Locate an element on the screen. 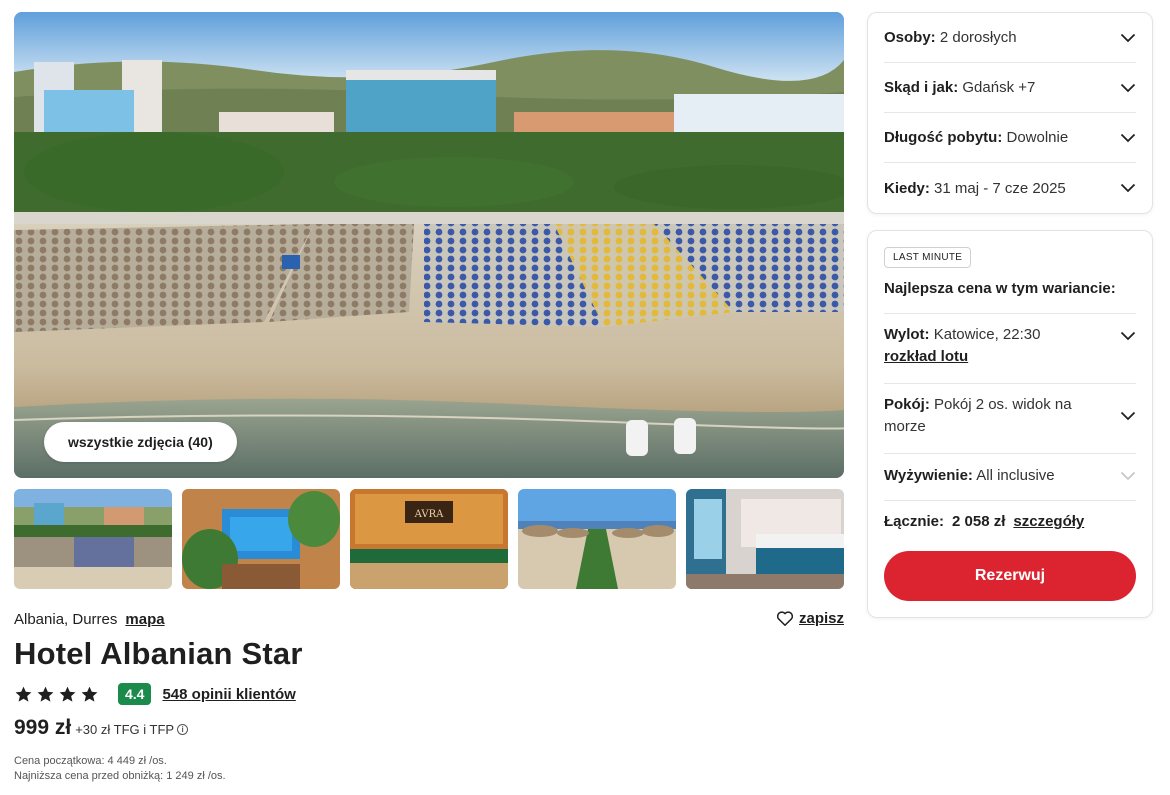  flight-schedule-link: rozkład lotu is located at coordinates (962, 357).